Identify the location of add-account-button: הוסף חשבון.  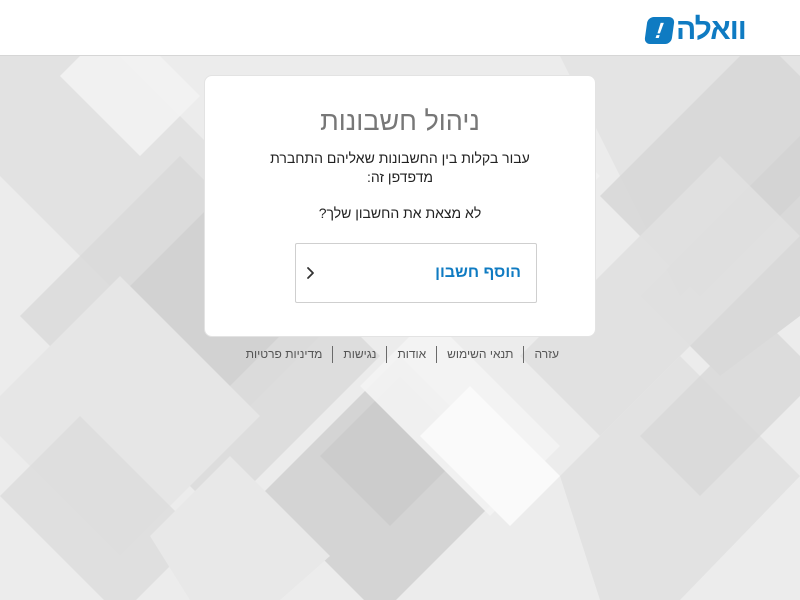
(416, 273).